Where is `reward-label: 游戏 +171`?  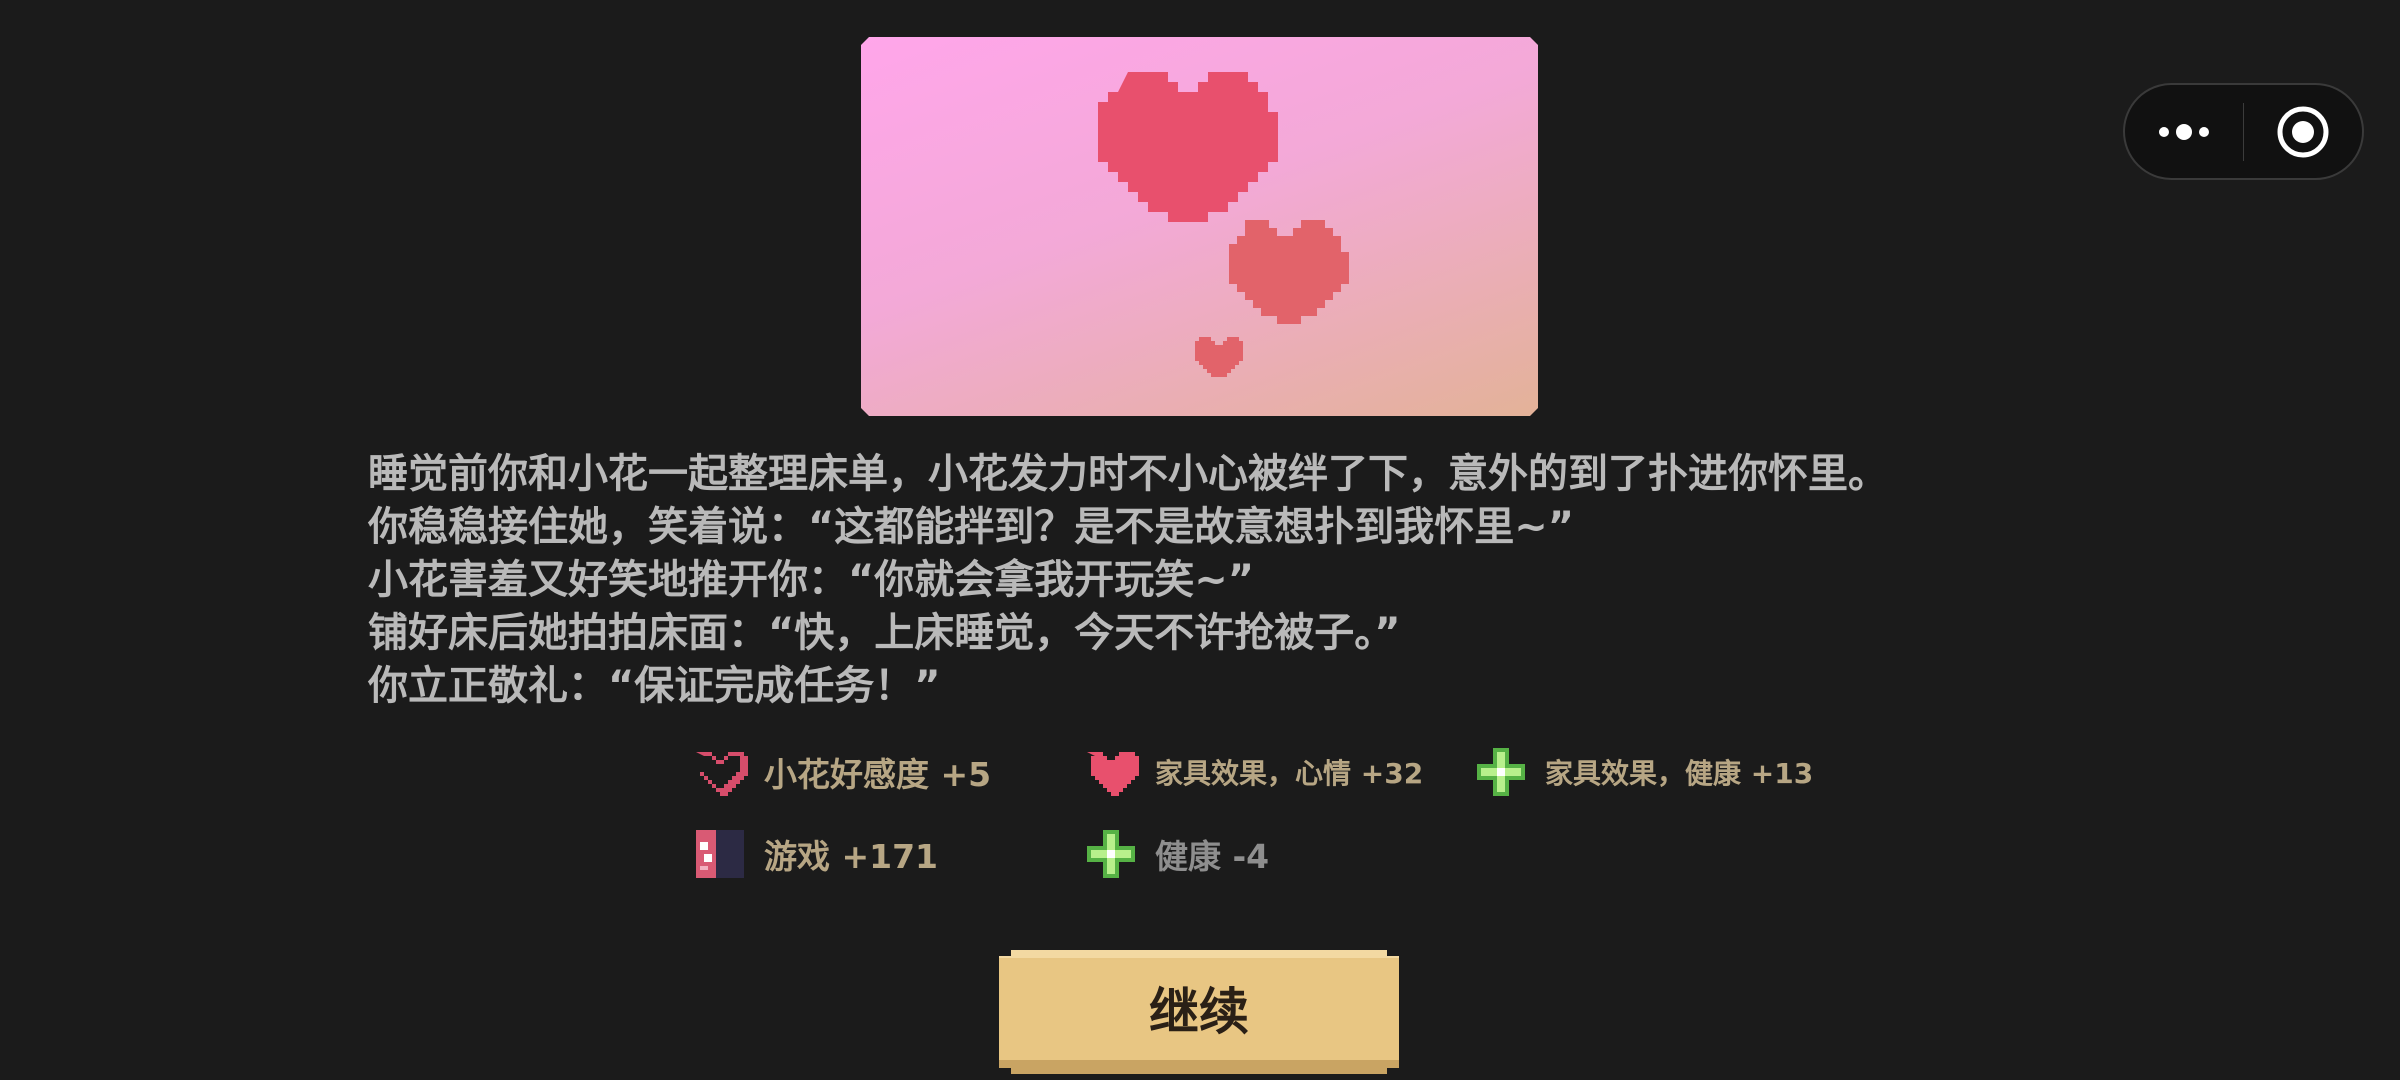 reward-label: 游戏 +171 is located at coordinates (851, 856).